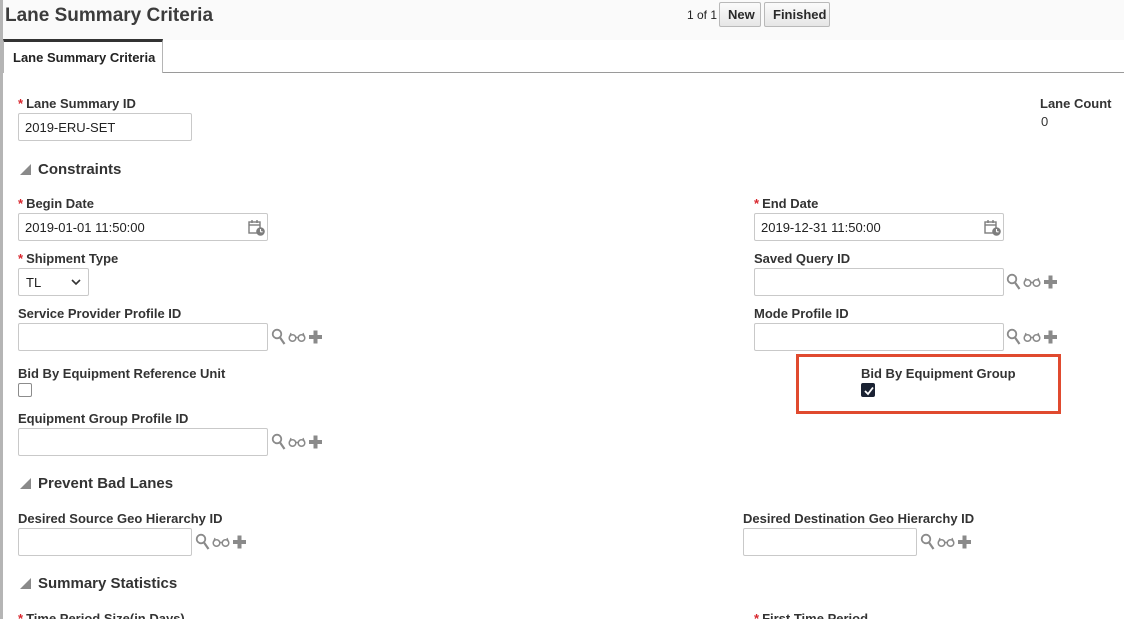 This screenshot has height=619, width=1124. I want to click on tab-label: Lane Summary Criteria, so click(84, 57).